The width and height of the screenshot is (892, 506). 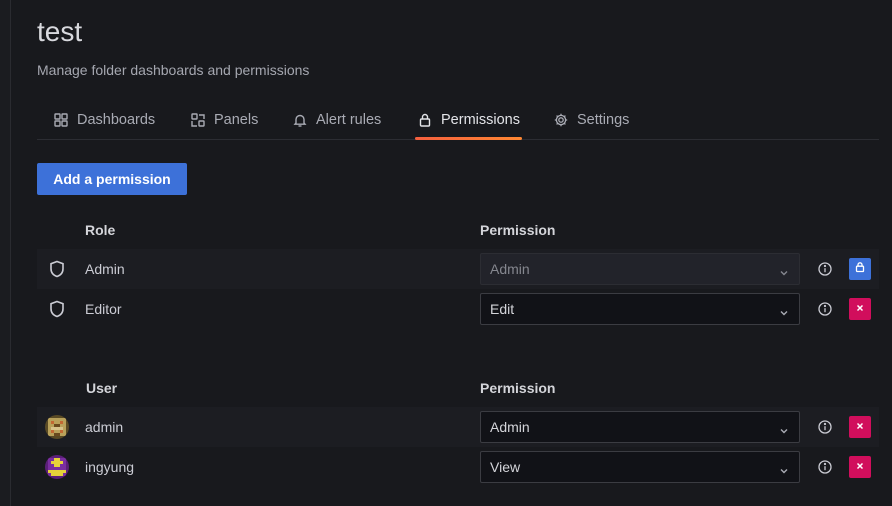 I want to click on user-name: admin, so click(x=104, y=427).